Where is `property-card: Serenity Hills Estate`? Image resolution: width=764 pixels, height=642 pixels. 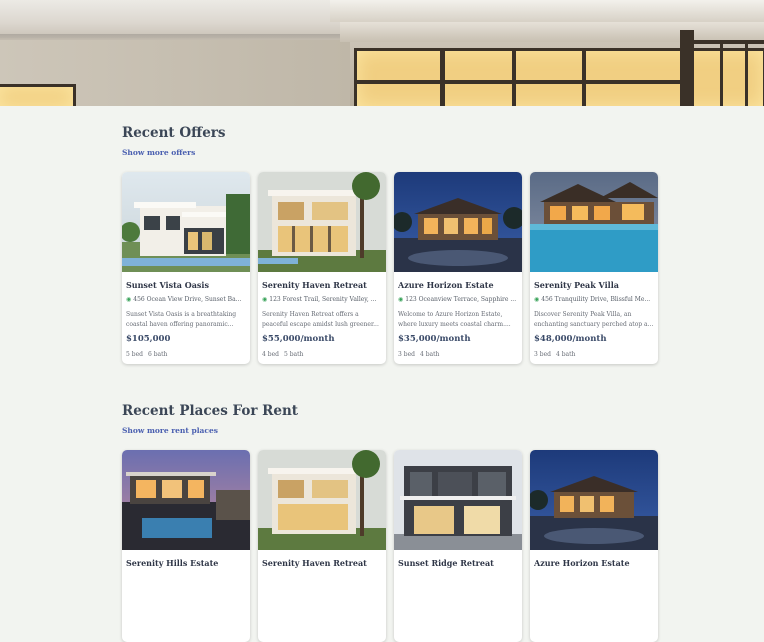
property-card: Serenity Hills Estate is located at coordinates (186, 546).